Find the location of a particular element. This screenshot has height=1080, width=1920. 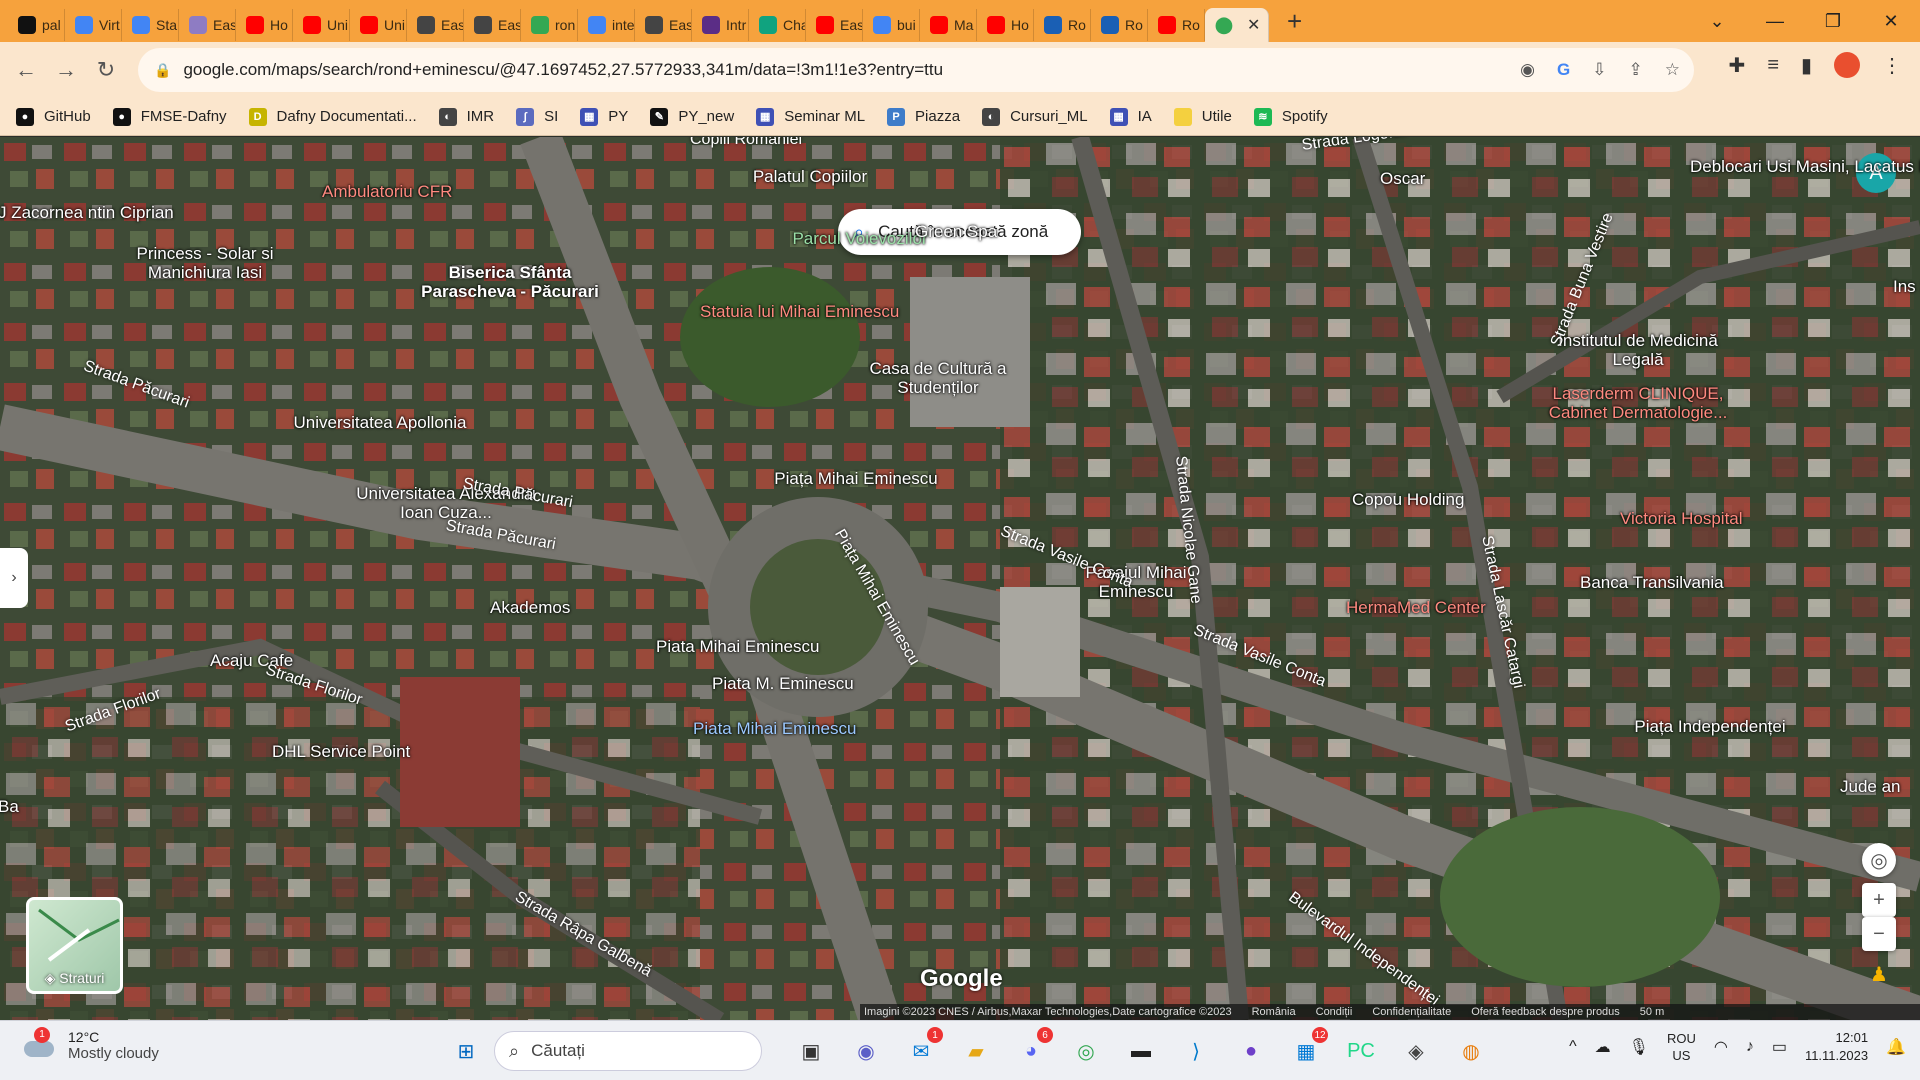

map-place-label: Banca Transilvania is located at coordinates (1652, 582).